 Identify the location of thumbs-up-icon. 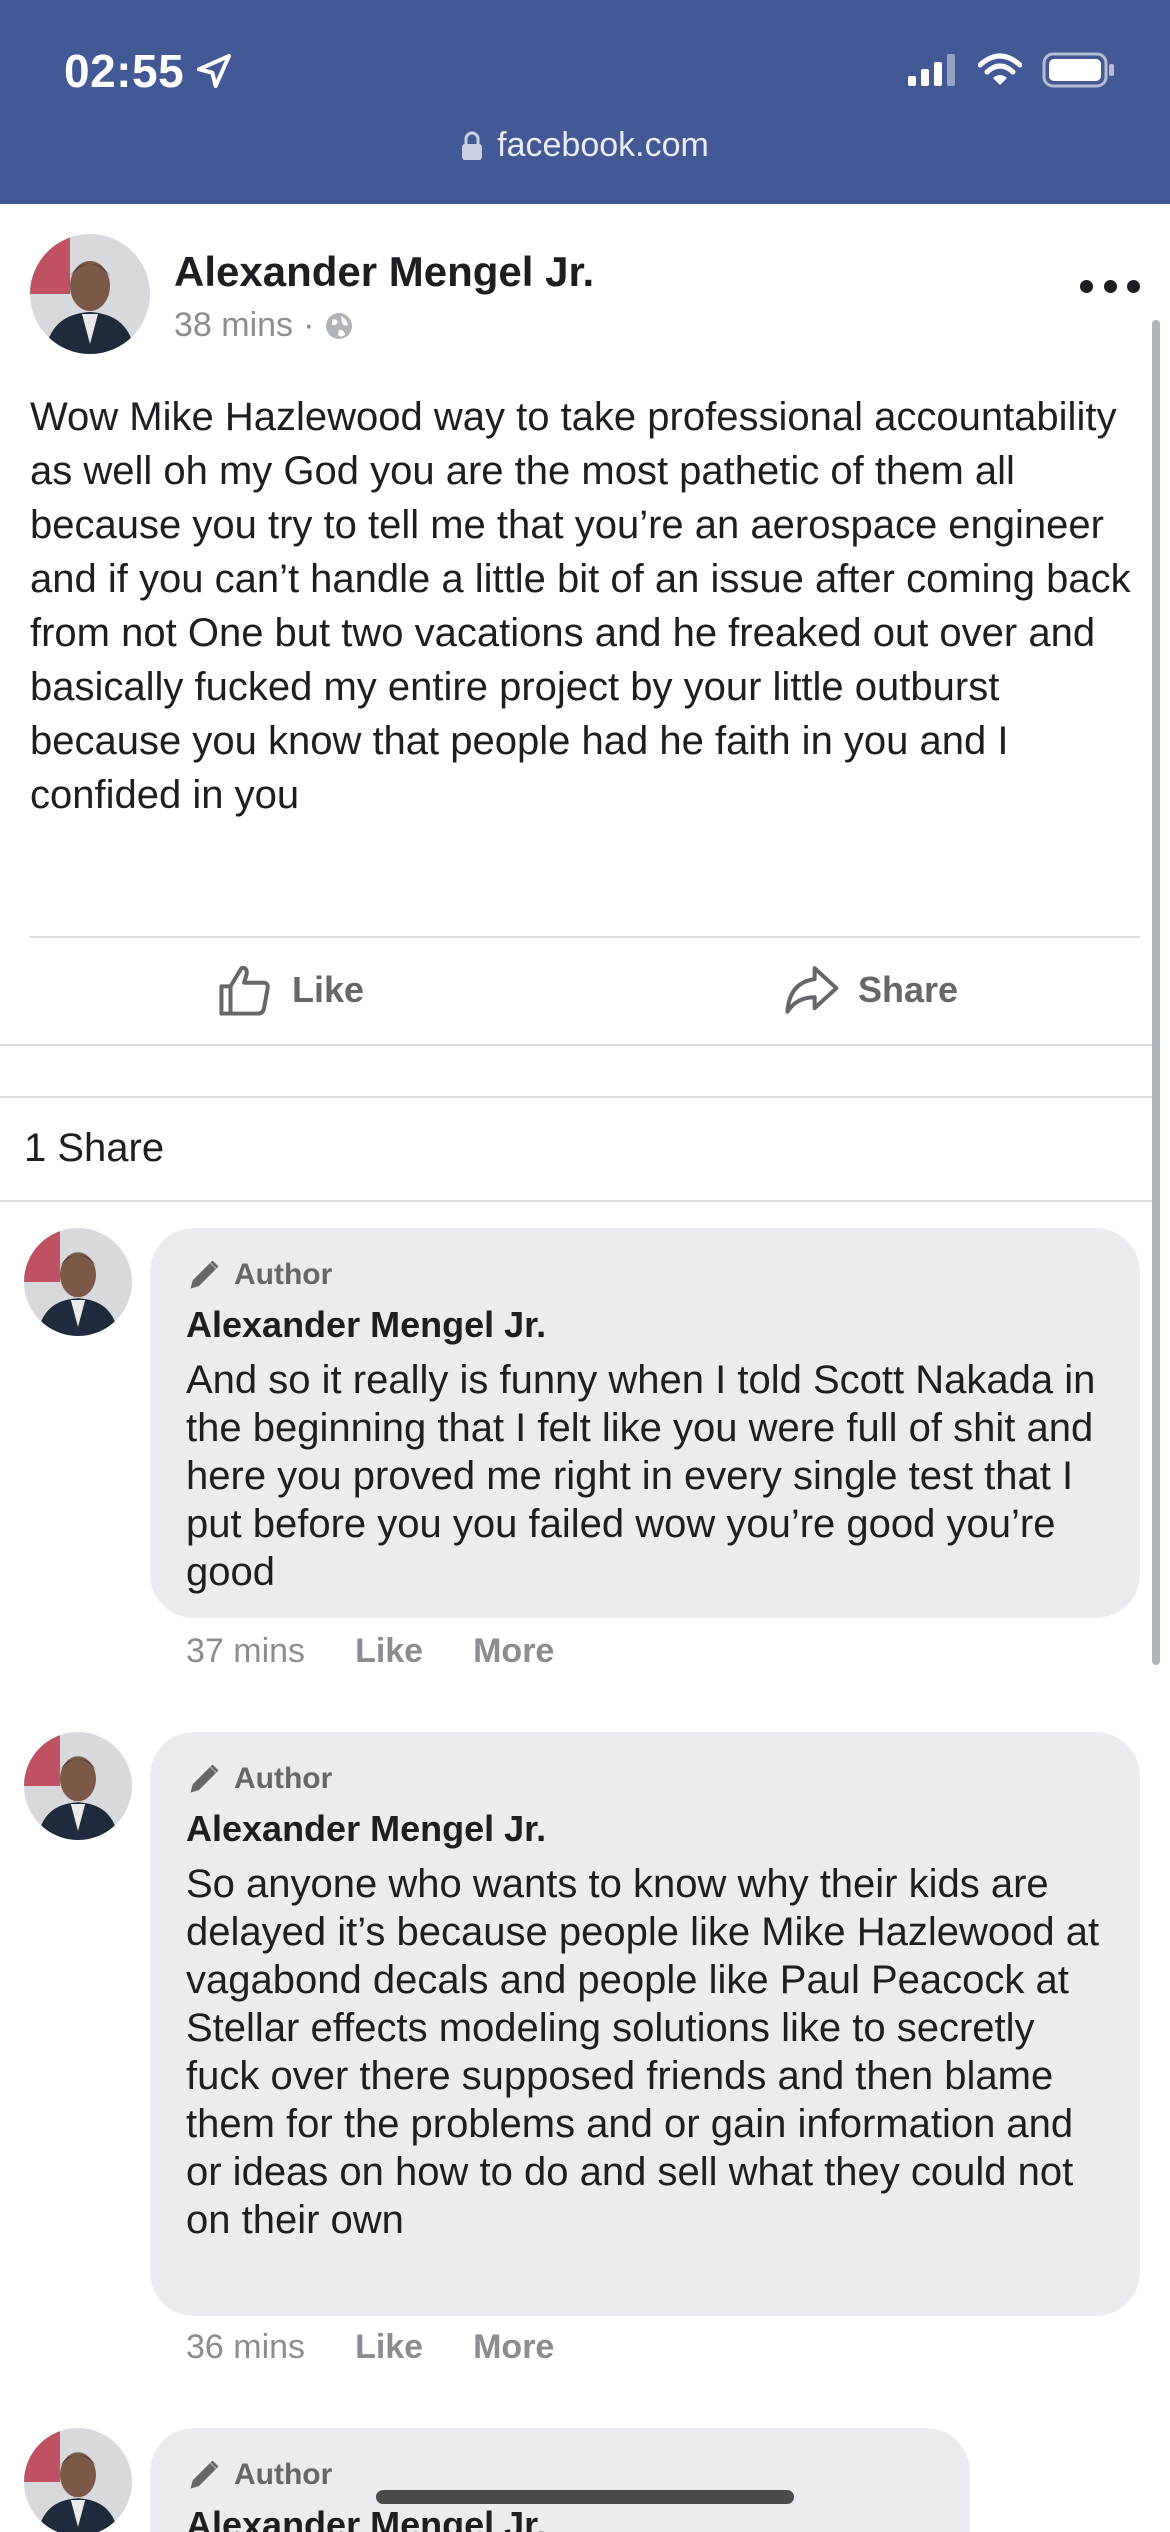
(244, 990).